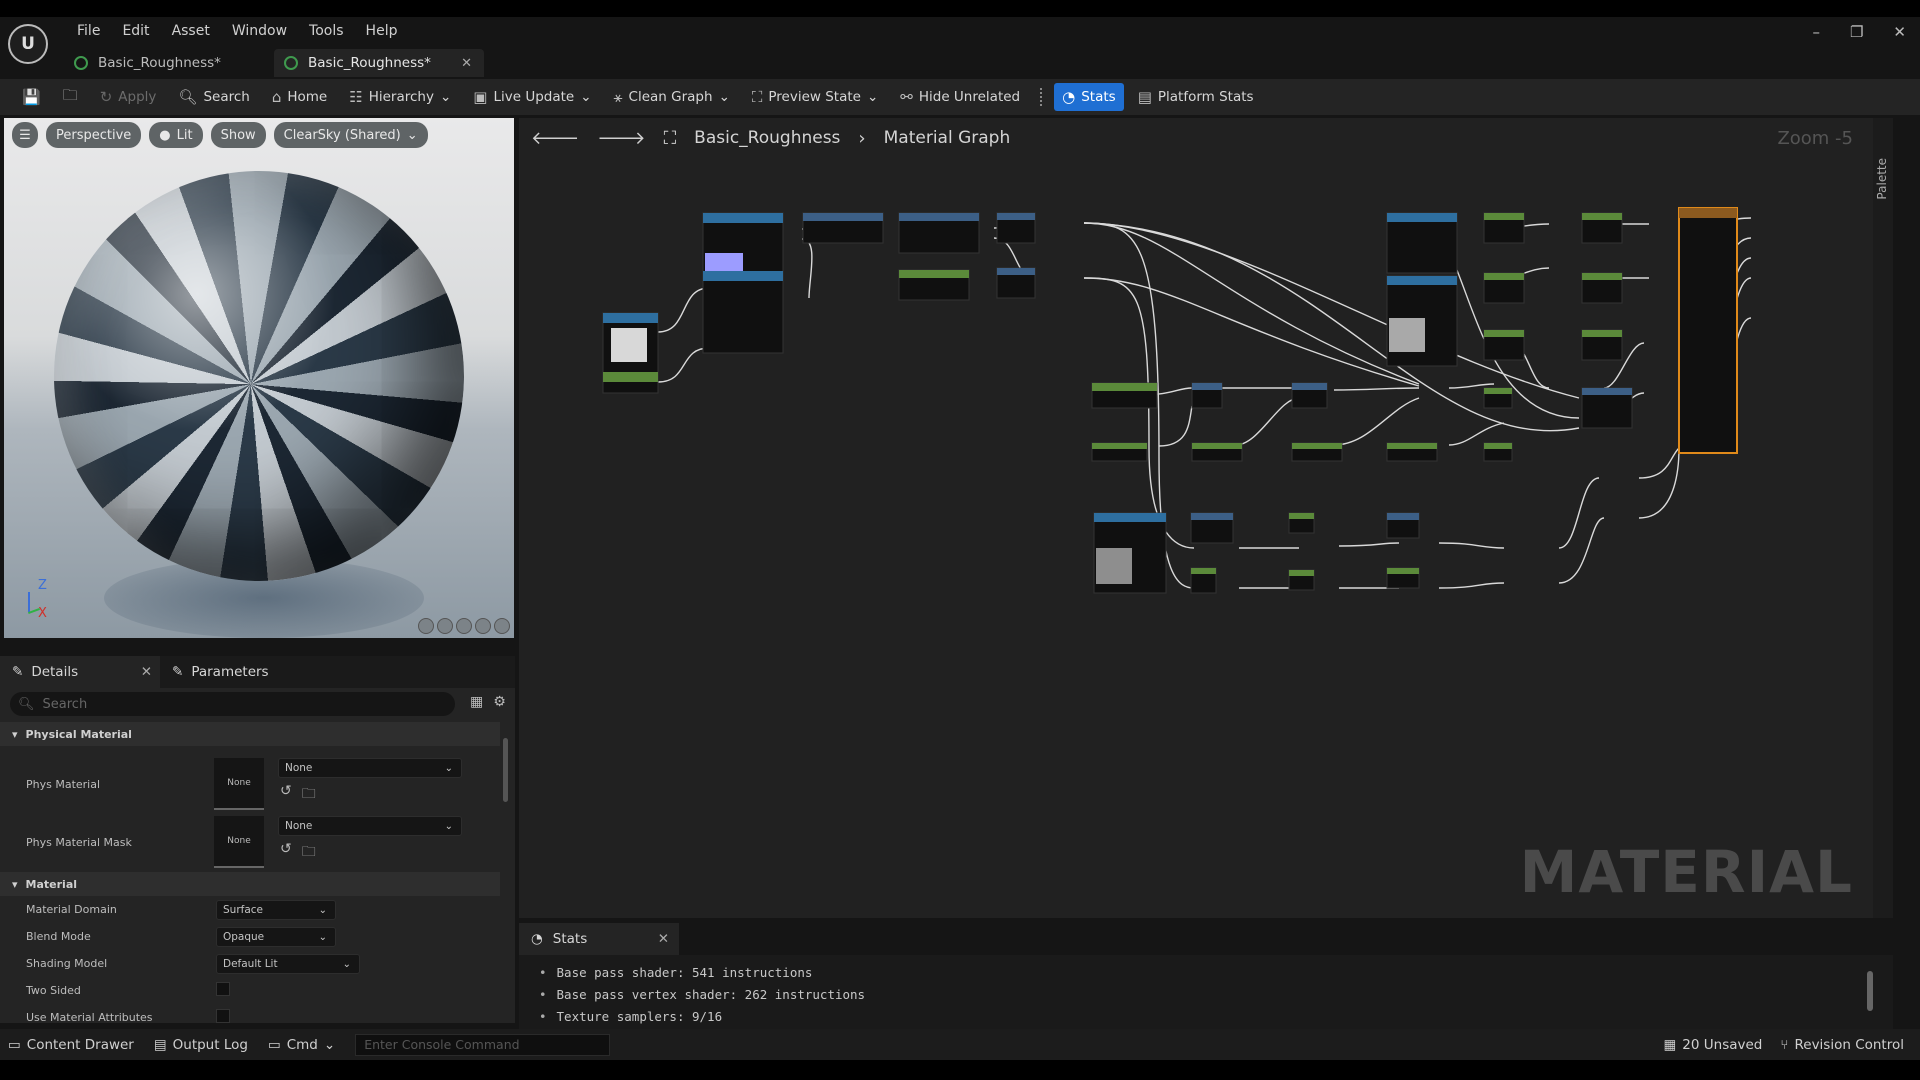 This screenshot has height=1080, width=1920. What do you see at coordinates (220, 672) in the screenshot?
I see `tab-parameters: ✎ Parameters` at bounding box center [220, 672].